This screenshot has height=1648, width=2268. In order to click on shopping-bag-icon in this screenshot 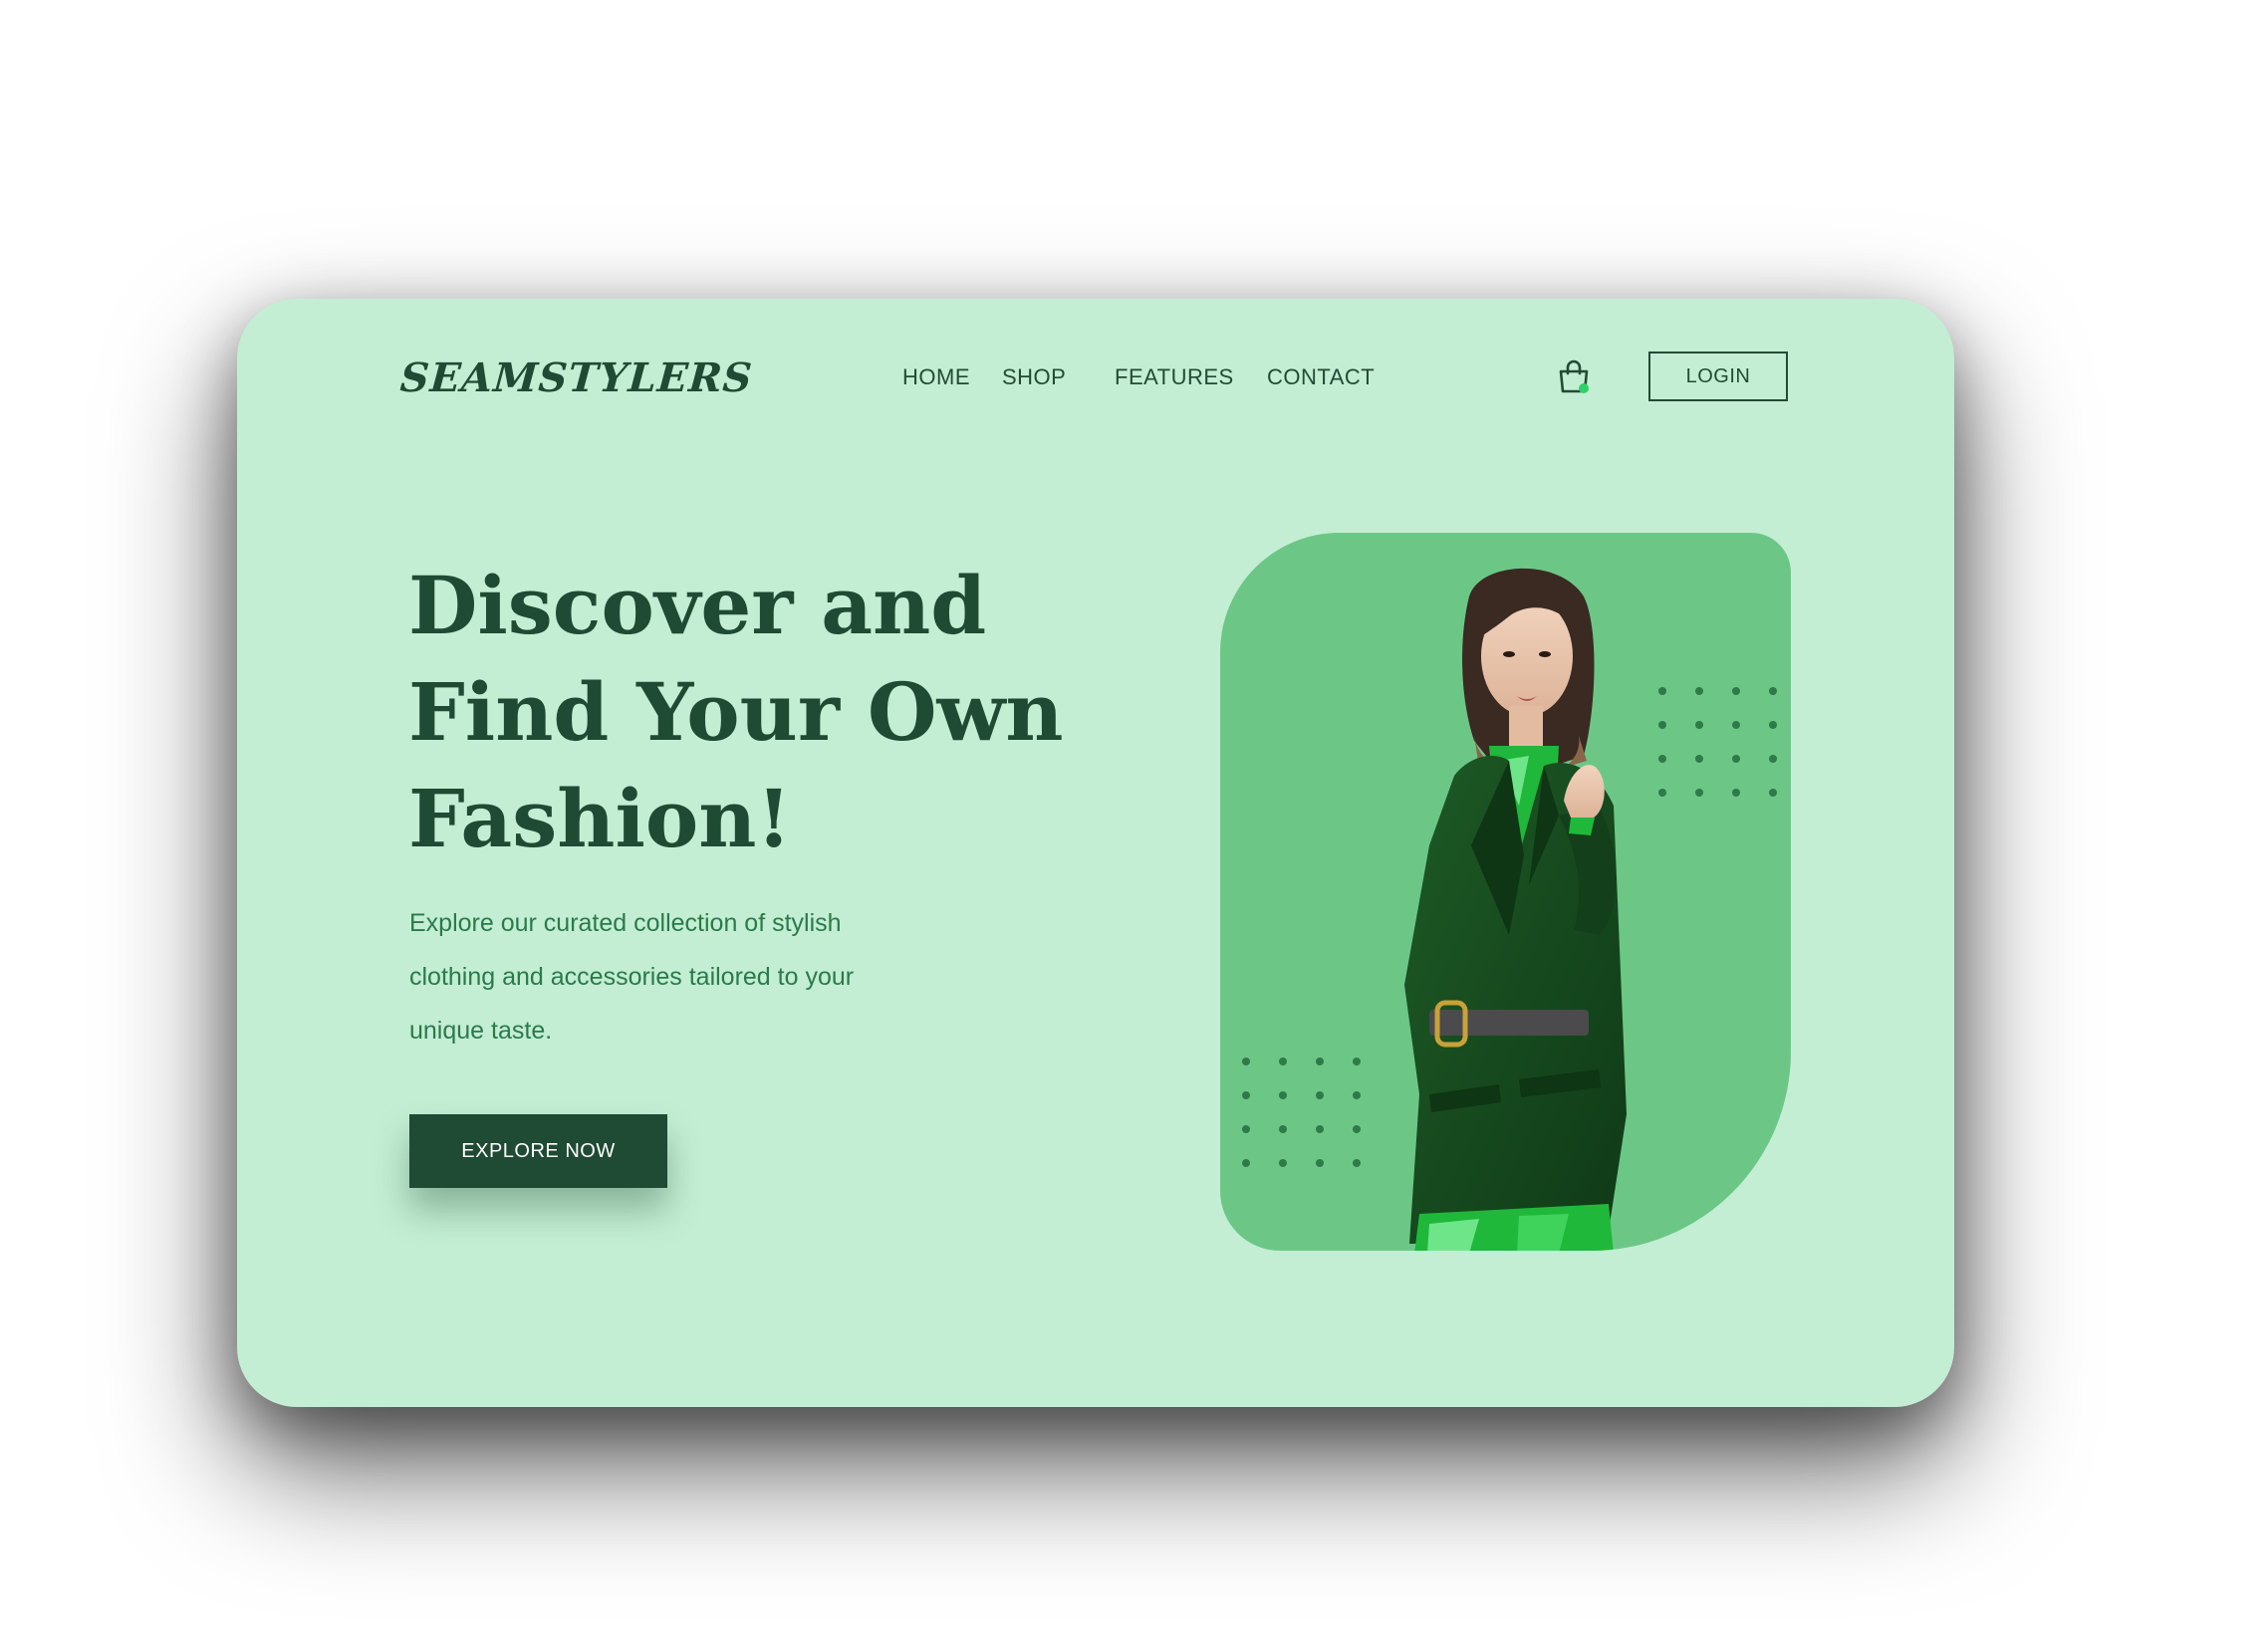, I will do `click(1574, 377)`.